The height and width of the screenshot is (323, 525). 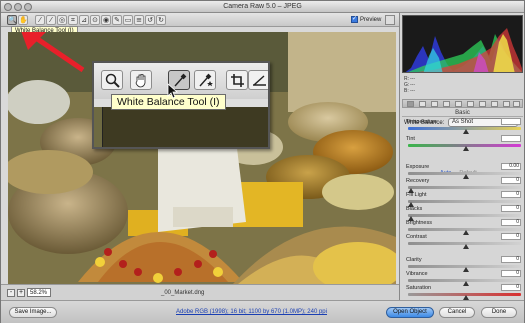 What do you see at coordinates (463, 122) in the screenshot?
I see `white-balance-value: As Shot` at bounding box center [463, 122].